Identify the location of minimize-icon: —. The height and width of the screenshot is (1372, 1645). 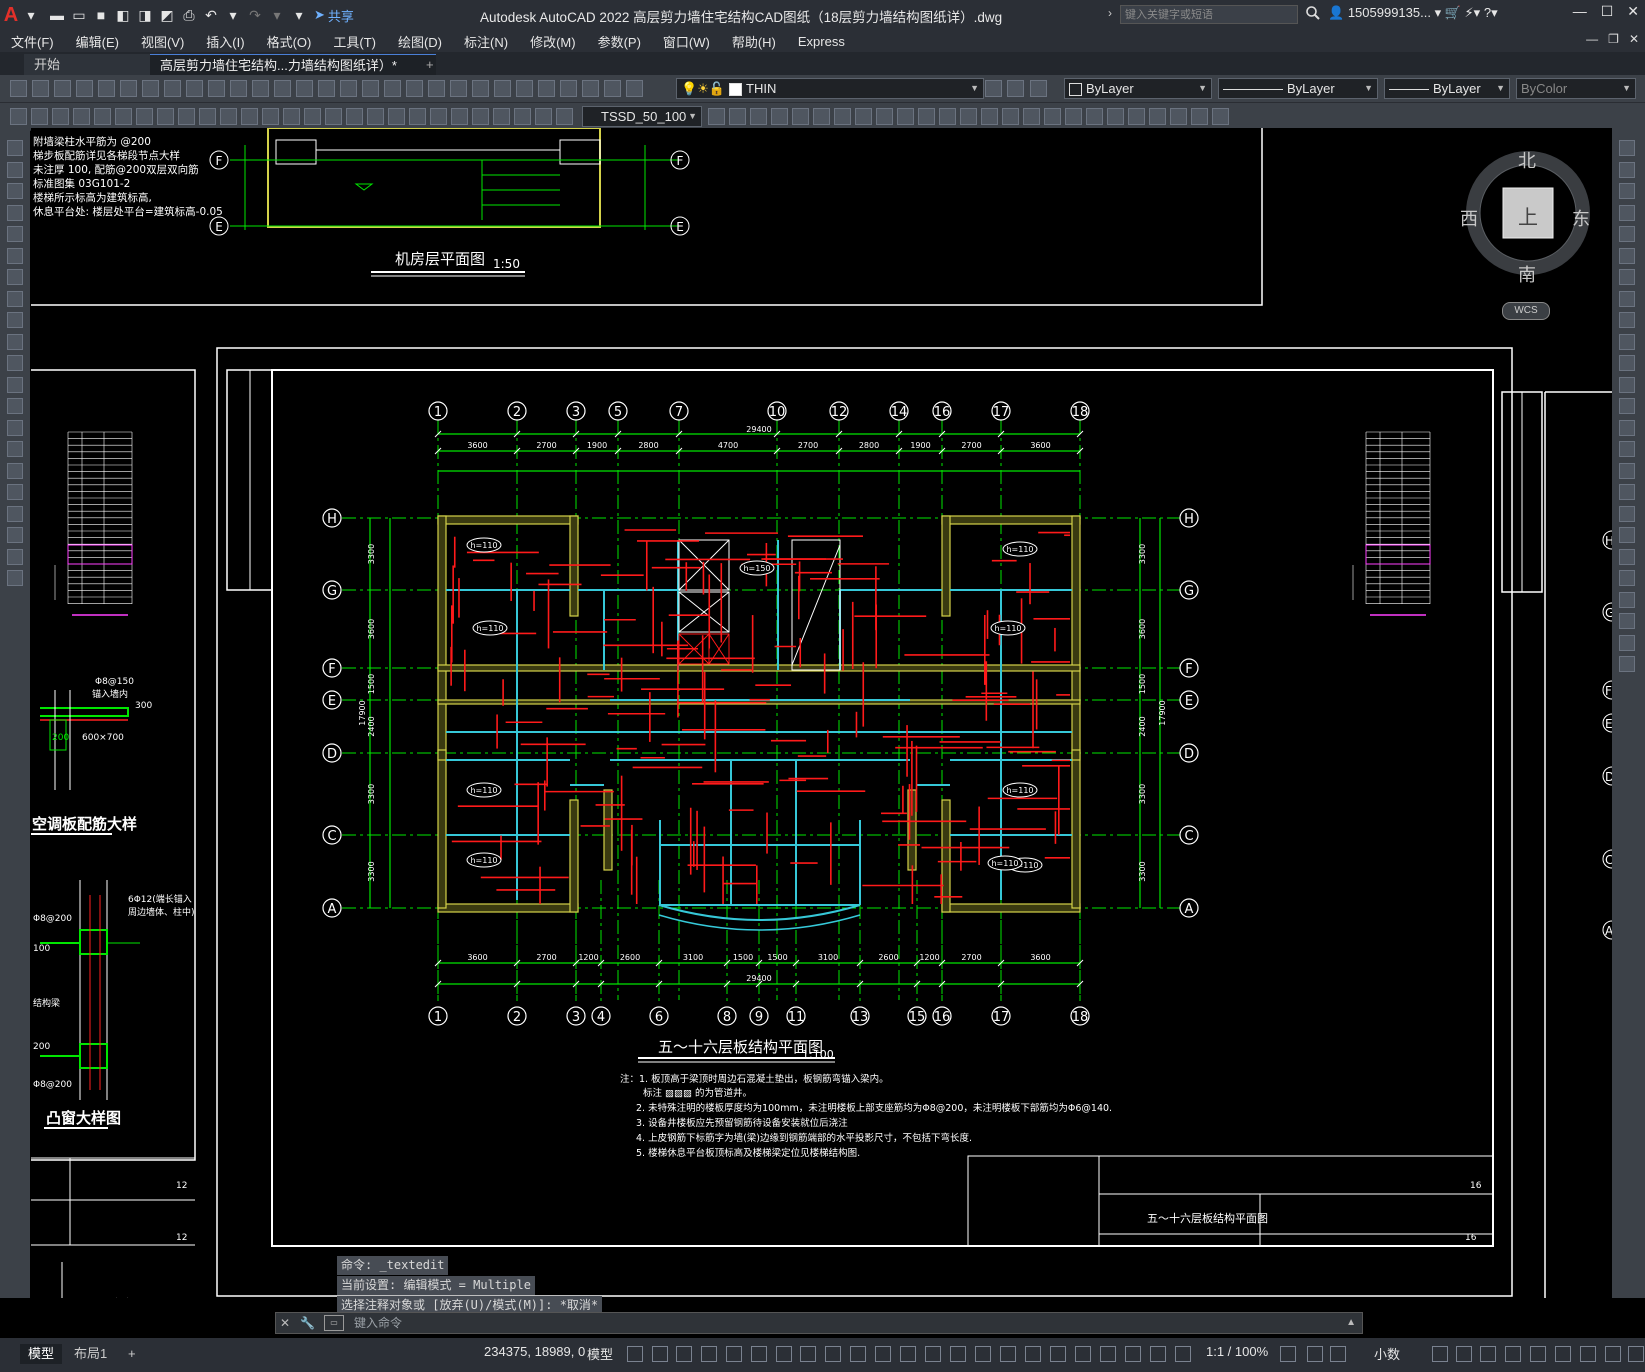
(1580, 11).